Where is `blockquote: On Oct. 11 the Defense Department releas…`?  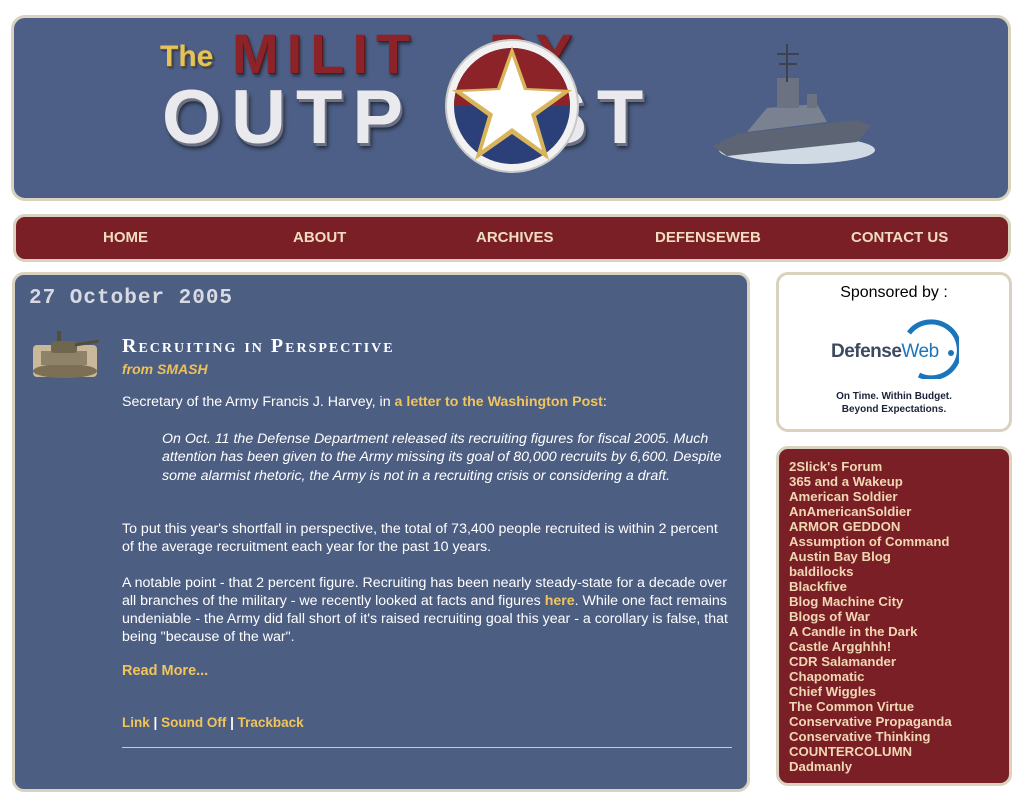
blockquote: On Oct. 11 the Defense Department releas… is located at coordinates (442, 457).